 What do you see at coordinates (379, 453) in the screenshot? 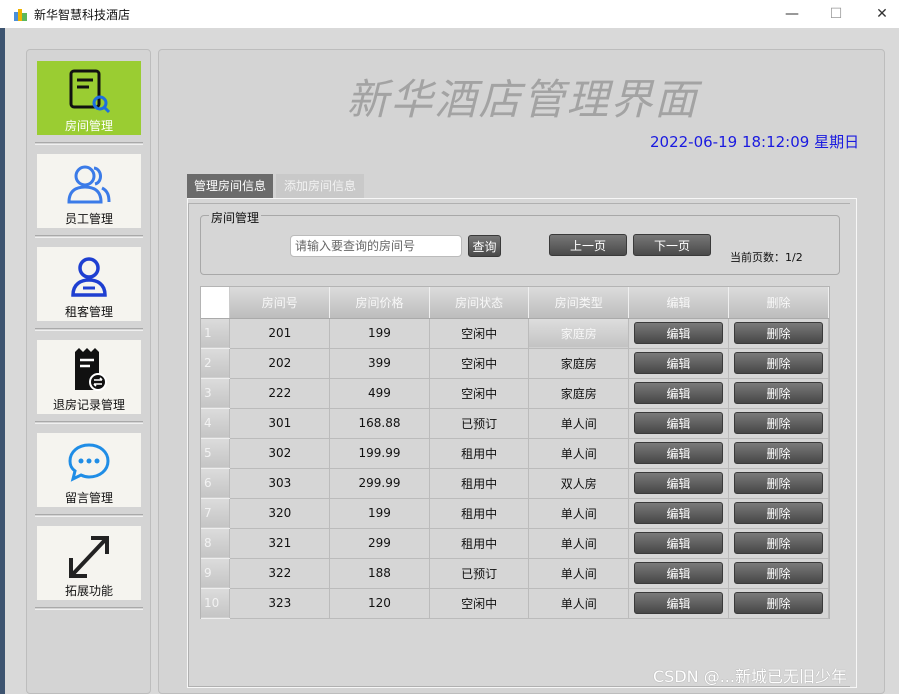
I see `price-cell: 199.99` at bounding box center [379, 453].